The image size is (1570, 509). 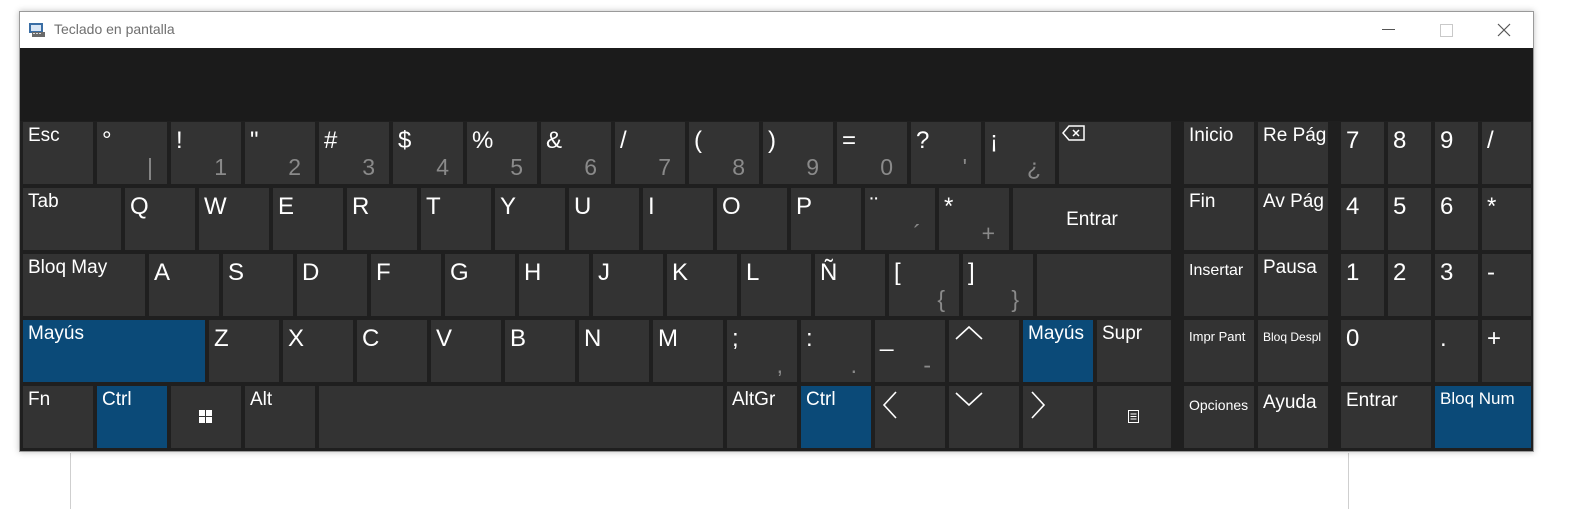 I want to click on key-arrow-right, so click(x=1058, y=417).